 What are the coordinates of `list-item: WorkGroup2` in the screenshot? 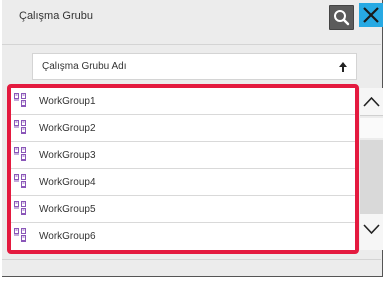 It's located at (183, 128).